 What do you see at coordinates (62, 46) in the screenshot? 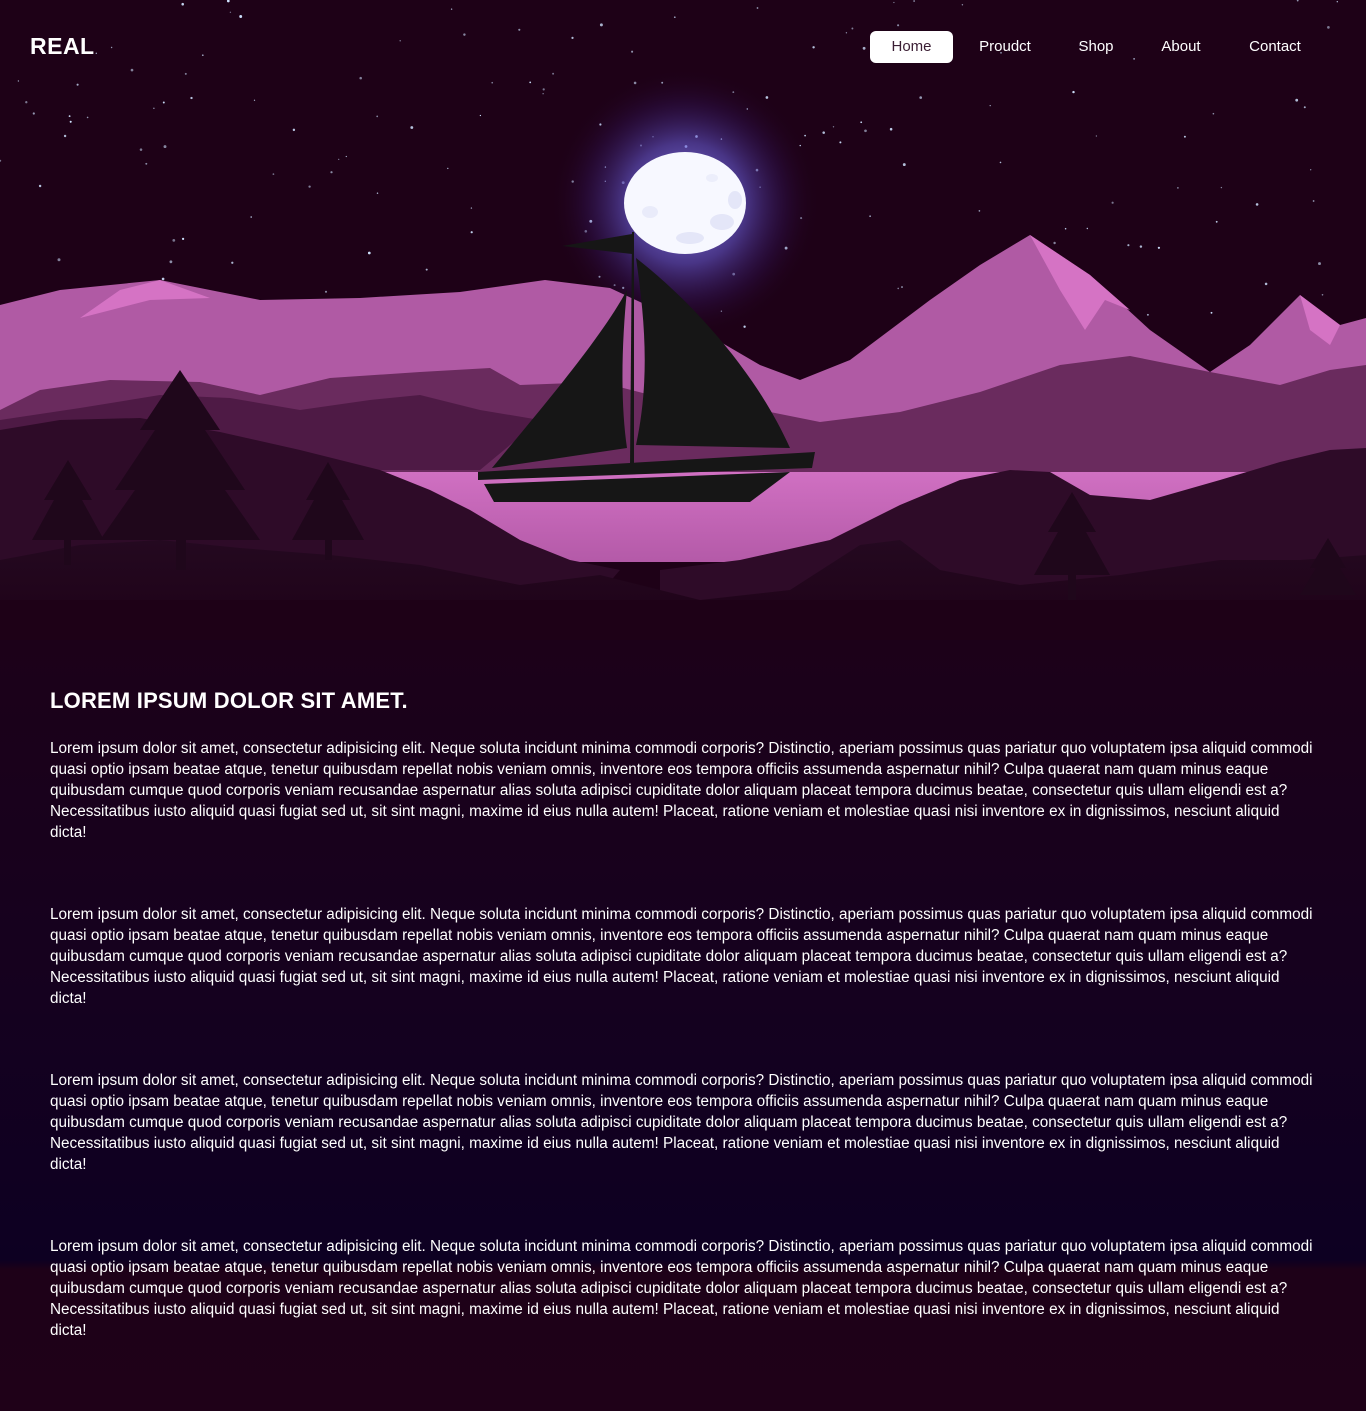
I see `logo: REAL` at bounding box center [62, 46].